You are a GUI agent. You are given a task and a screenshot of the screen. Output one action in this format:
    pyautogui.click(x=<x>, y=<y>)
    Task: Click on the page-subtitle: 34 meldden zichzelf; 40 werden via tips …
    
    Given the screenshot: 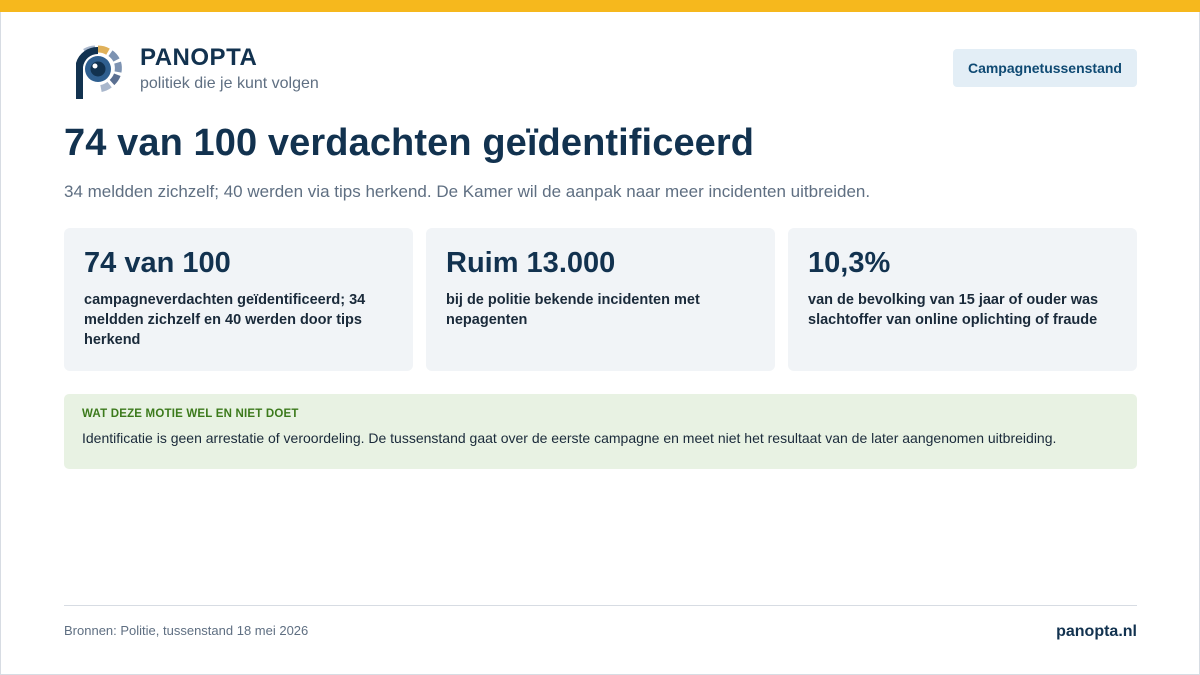 What is the action you would take?
    pyautogui.click(x=467, y=191)
    